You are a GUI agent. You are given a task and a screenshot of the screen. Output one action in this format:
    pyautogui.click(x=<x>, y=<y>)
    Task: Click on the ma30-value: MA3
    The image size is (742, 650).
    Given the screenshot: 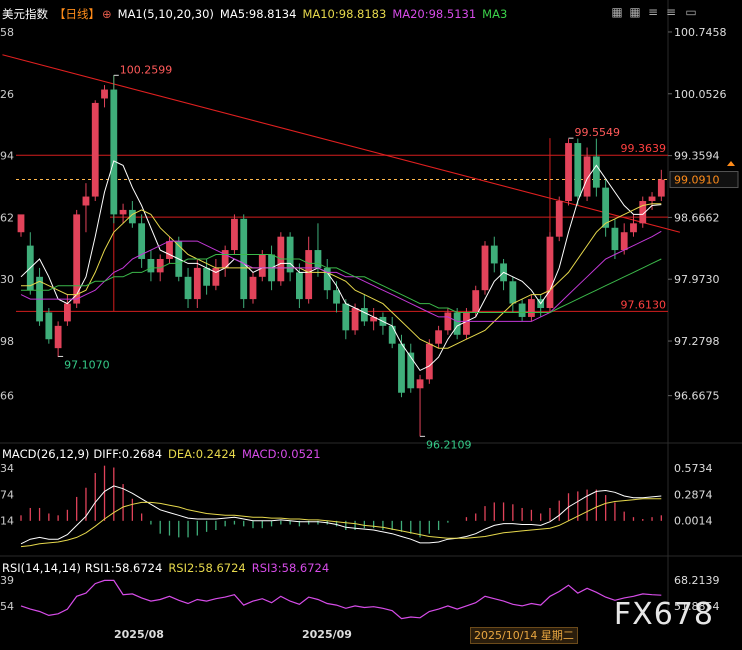 What is the action you would take?
    pyautogui.click(x=495, y=14)
    